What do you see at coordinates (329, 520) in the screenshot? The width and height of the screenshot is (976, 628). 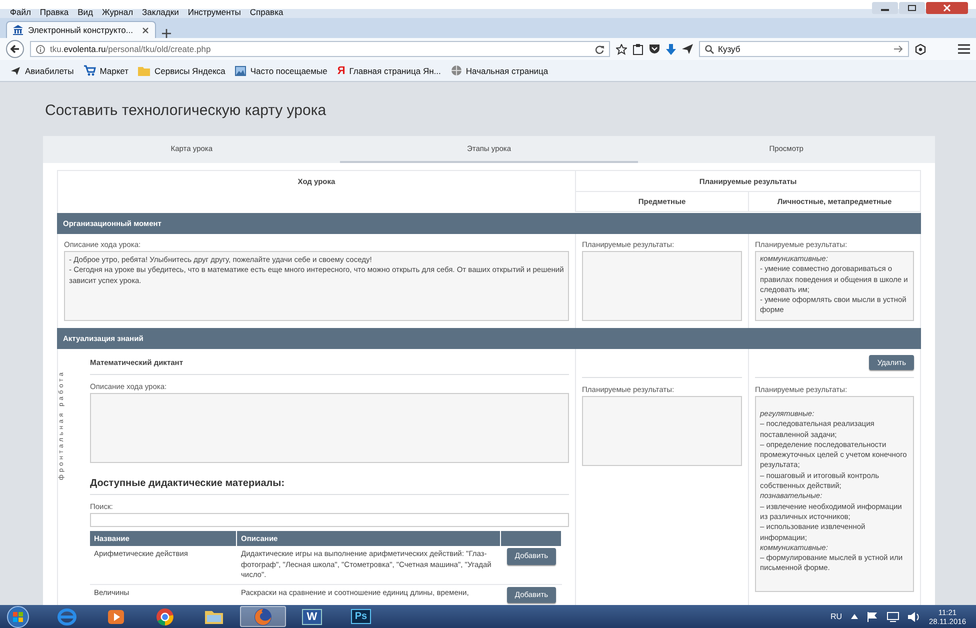 I see `search-field` at bounding box center [329, 520].